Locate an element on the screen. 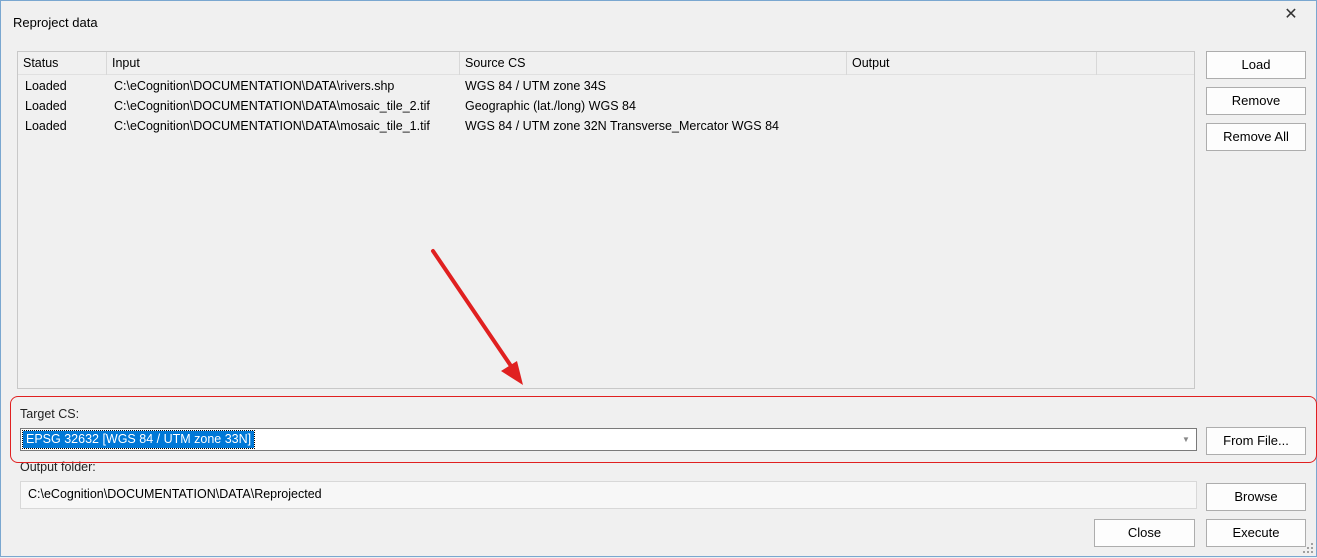 Image resolution: width=1317 pixels, height=558 pixels. chevron-down-icon: ▼ is located at coordinates (1186, 439).